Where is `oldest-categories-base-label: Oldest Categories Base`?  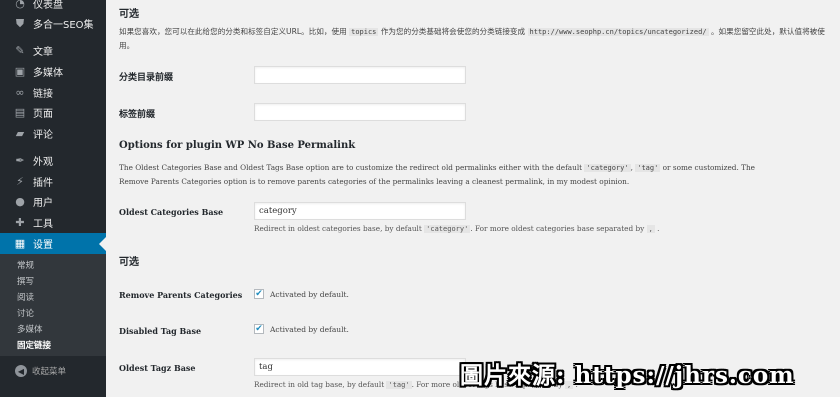 oldest-categories-base-label: Oldest Categories Base is located at coordinates (171, 212).